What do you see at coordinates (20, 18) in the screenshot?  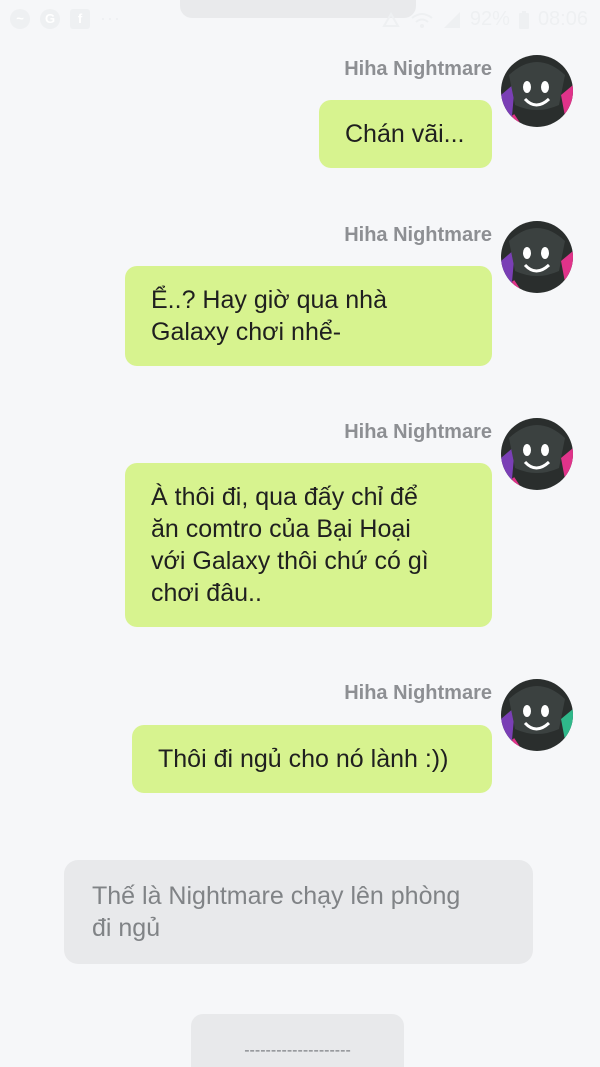 I see `messenger-icon: ~` at bounding box center [20, 18].